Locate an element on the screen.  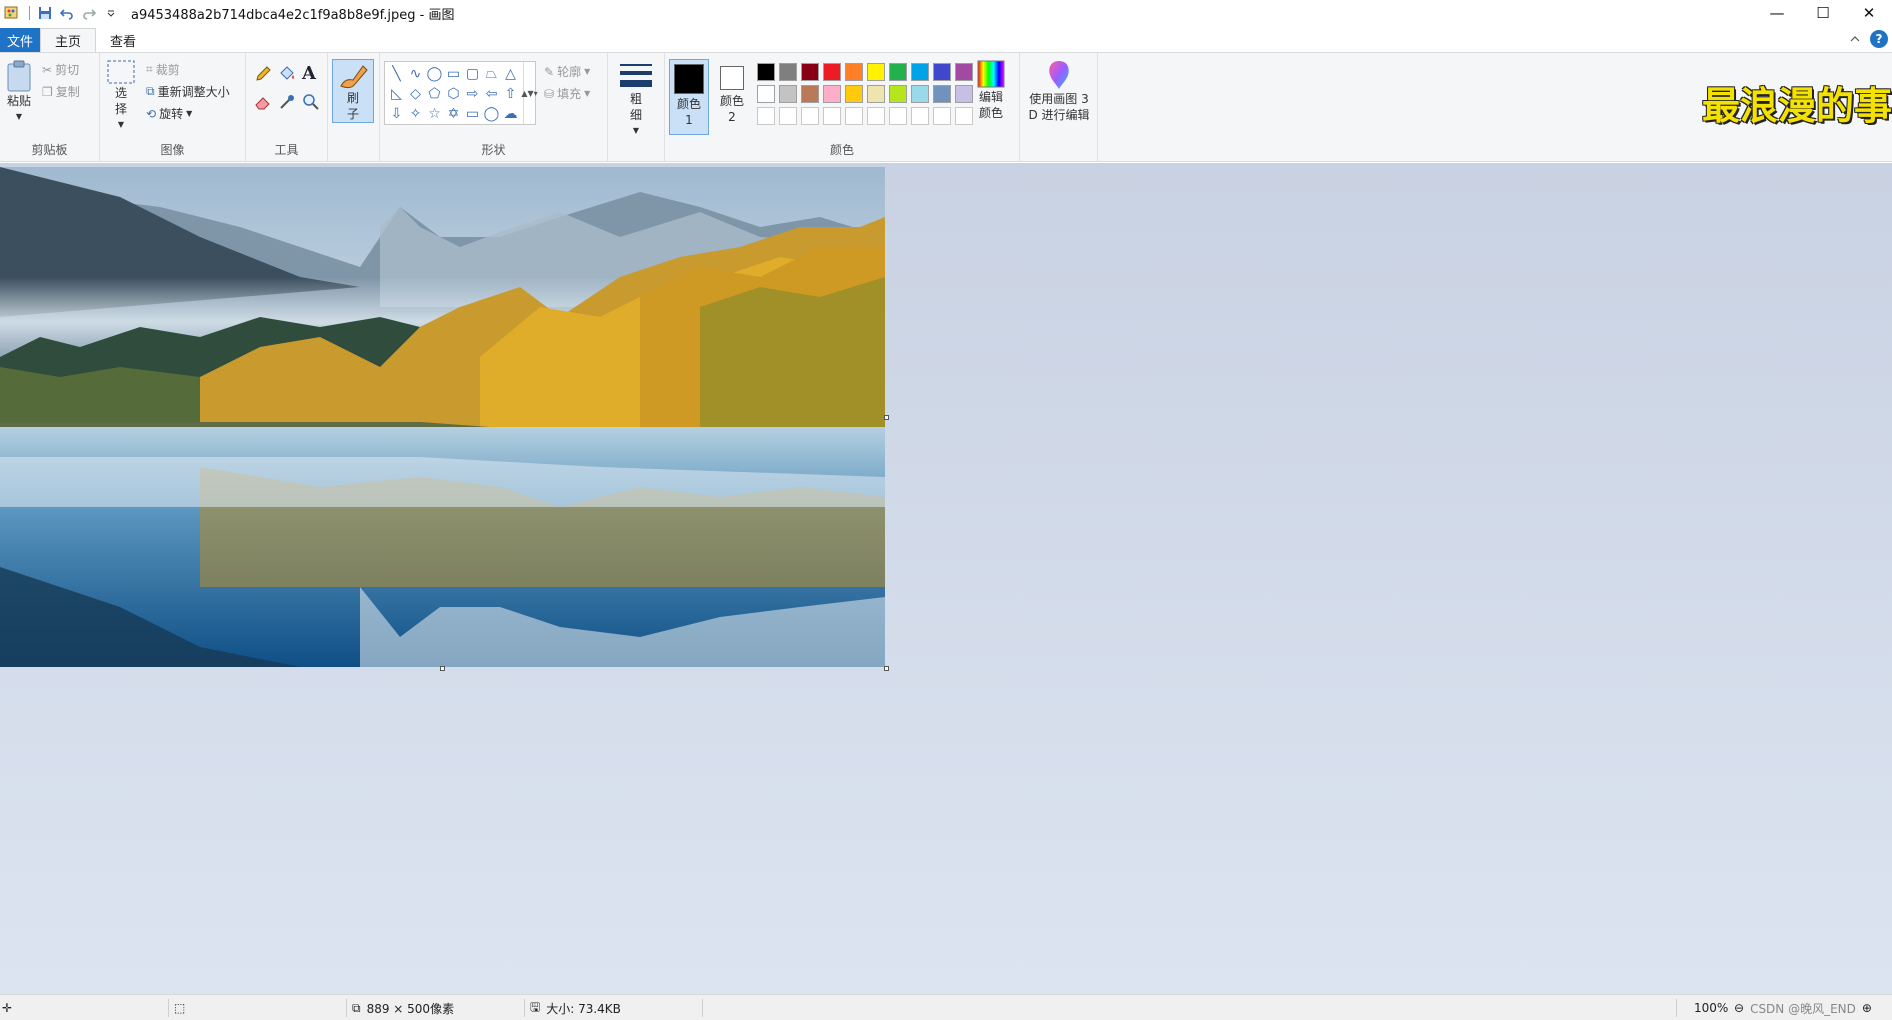
shape-callout-oval-icon: ◯ is located at coordinates (491, 113).